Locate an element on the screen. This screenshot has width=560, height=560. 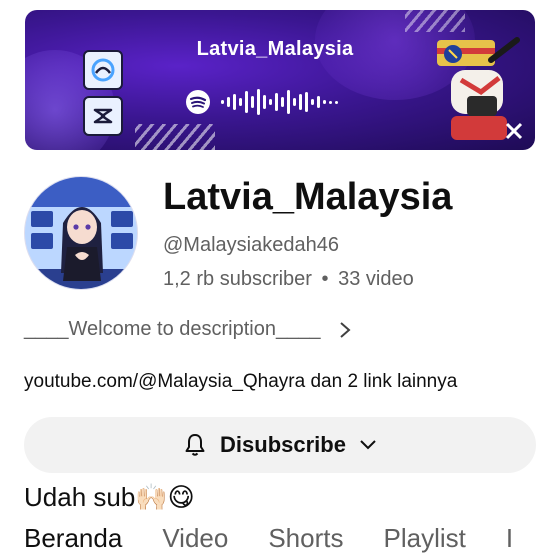
spotify-code-wave is located at coordinates (279, 102).